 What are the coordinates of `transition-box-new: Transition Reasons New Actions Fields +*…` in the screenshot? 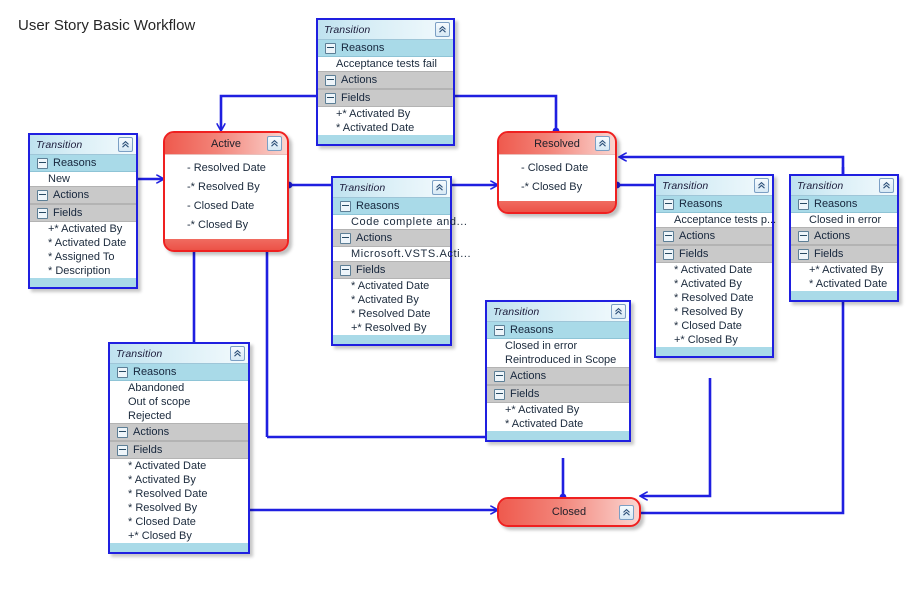 It's located at (83, 211).